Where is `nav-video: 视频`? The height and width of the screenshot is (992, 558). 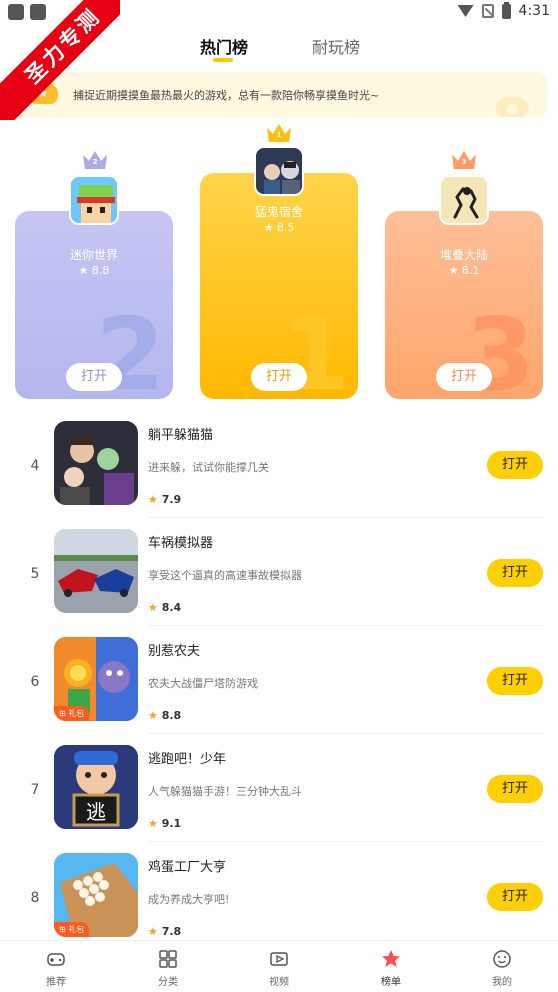 nav-video: 视频 is located at coordinates (279, 968).